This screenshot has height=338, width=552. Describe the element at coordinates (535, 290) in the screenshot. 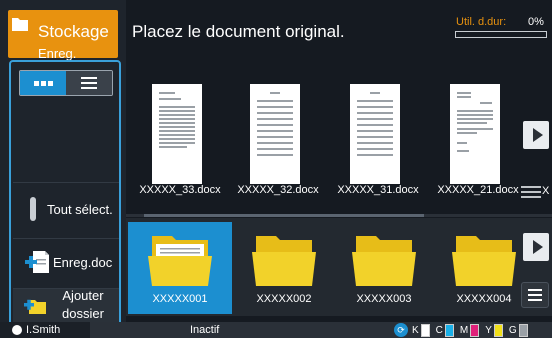

I see `menu-icon` at that location.